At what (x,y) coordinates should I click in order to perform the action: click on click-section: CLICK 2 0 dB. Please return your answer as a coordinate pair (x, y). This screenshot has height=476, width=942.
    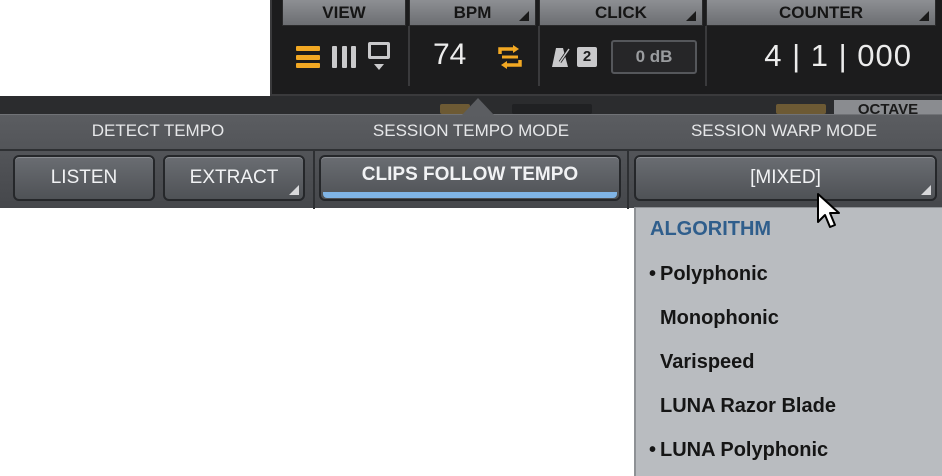
    Looking at the image, I should click on (621, 46).